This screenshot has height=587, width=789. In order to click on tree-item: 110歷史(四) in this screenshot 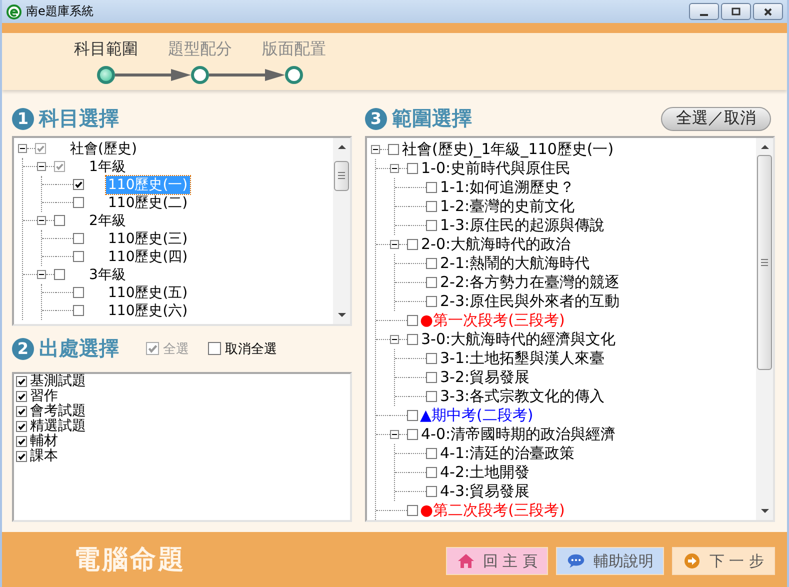, I will do `click(148, 257)`.